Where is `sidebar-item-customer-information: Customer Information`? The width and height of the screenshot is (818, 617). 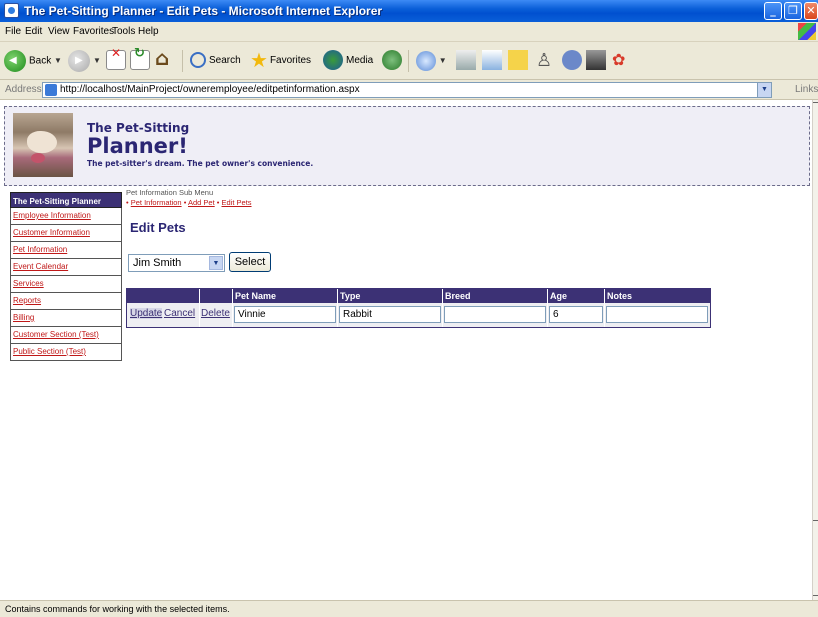 sidebar-item-customer-information: Customer Information is located at coordinates (66, 233).